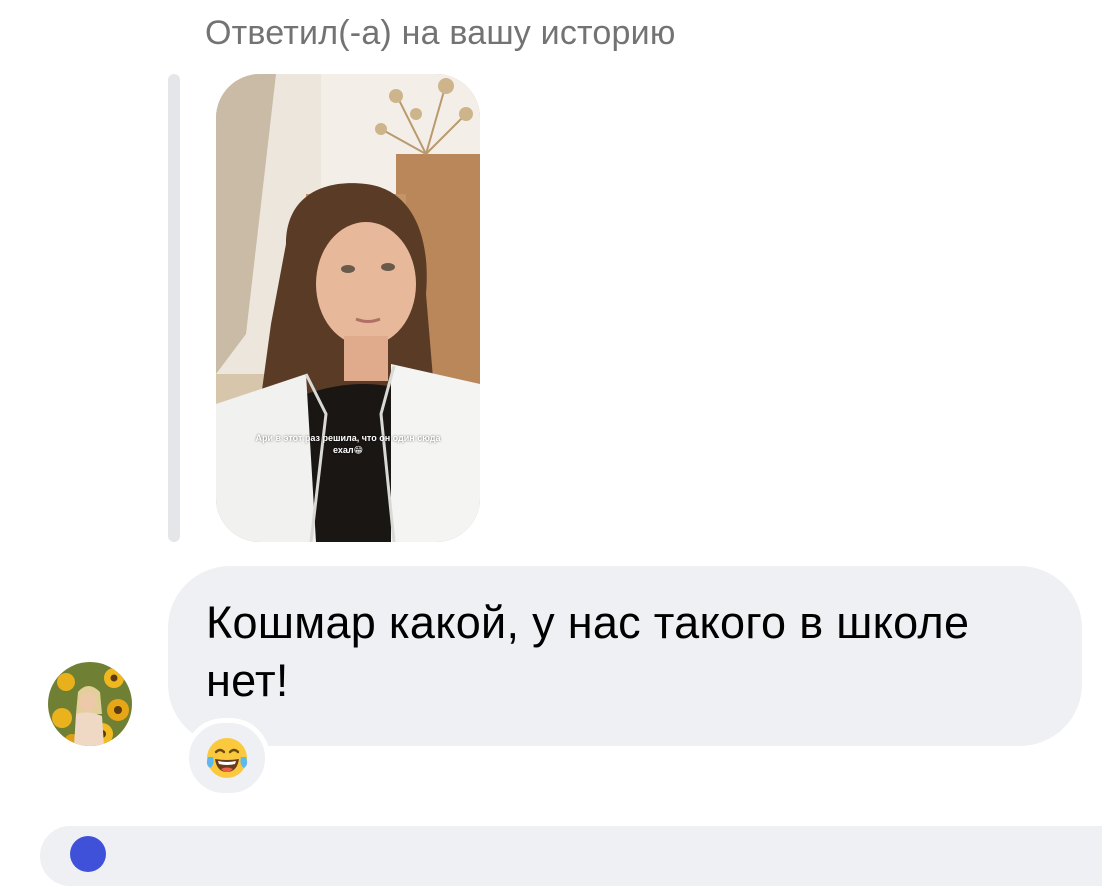 The height and width of the screenshot is (886, 1102). I want to click on camera-icon, so click(88, 854).